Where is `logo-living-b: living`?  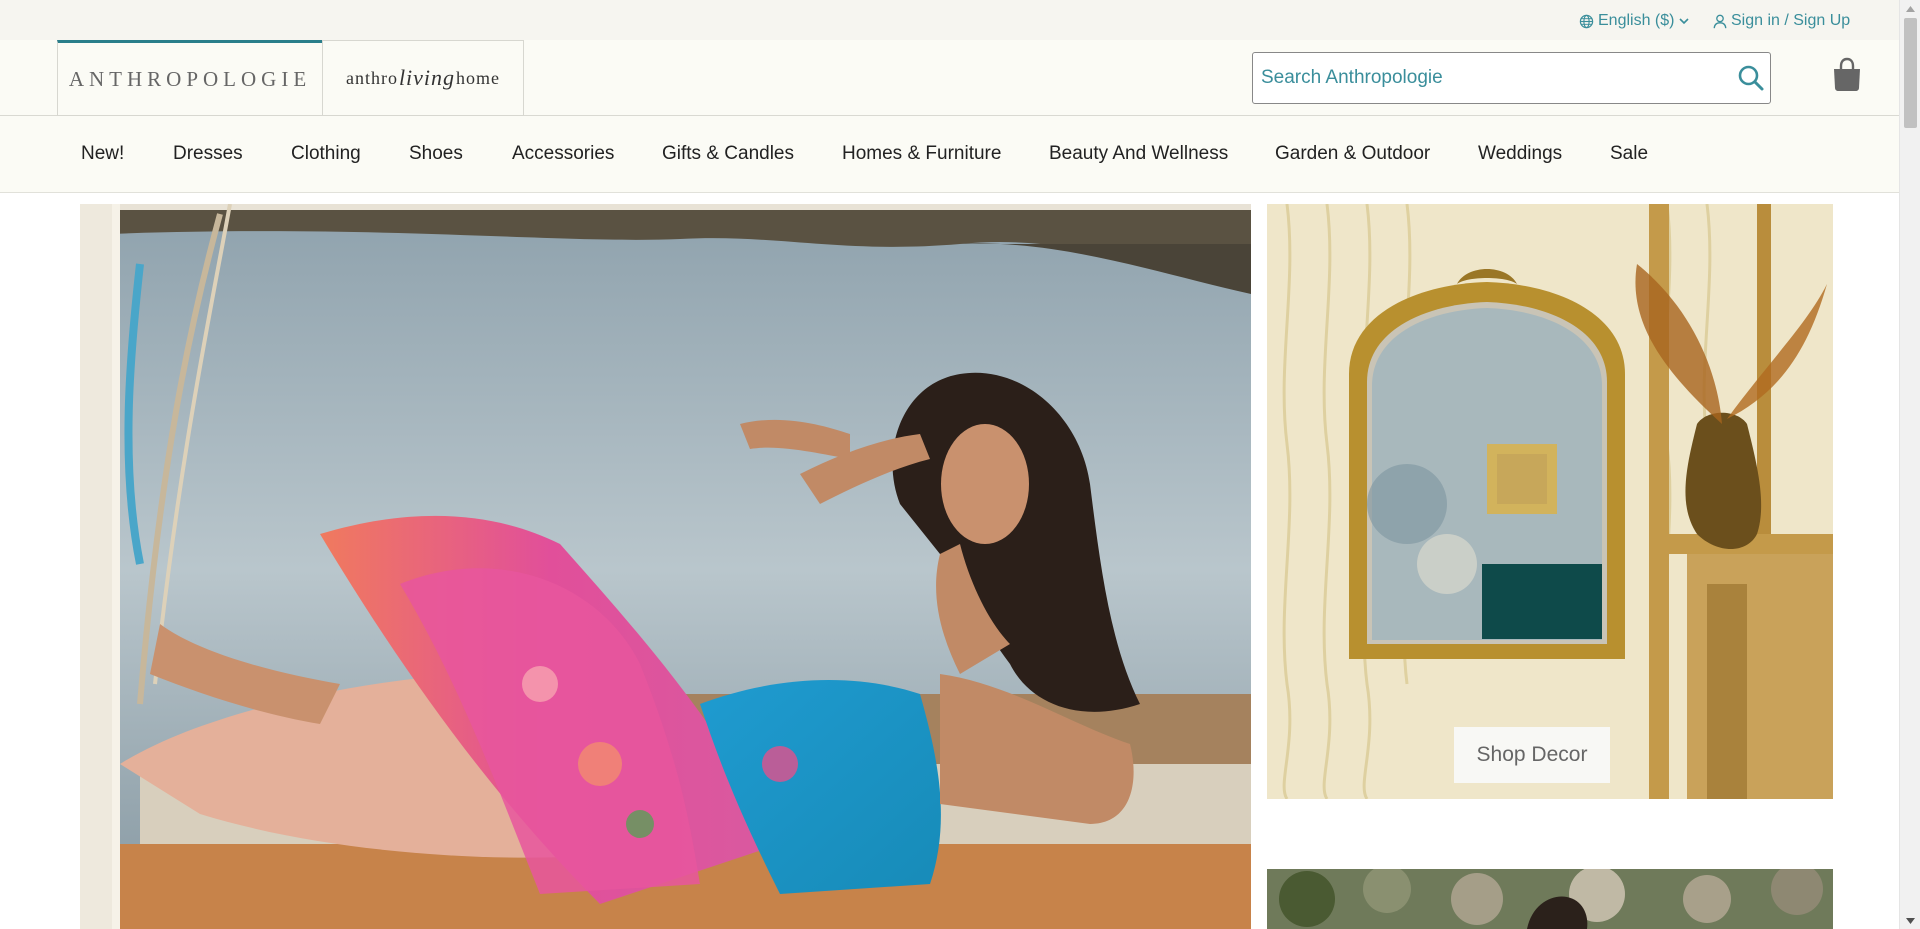
logo-living-b: living is located at coordinates (427, 77).